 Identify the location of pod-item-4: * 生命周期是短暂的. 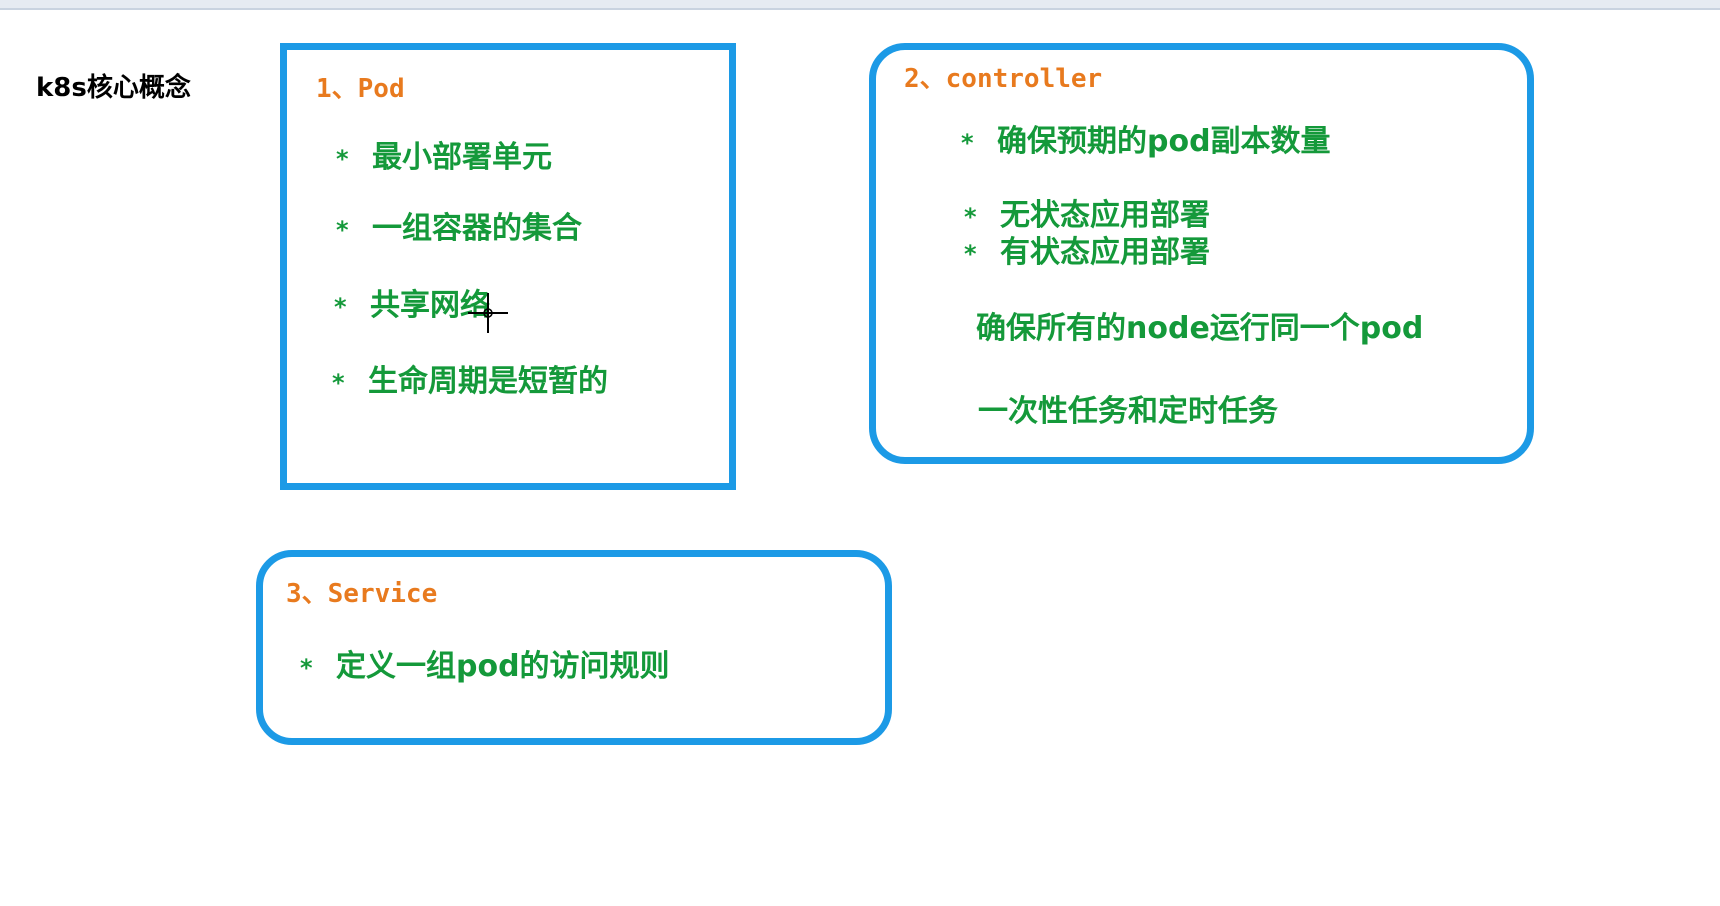
(470, 378).